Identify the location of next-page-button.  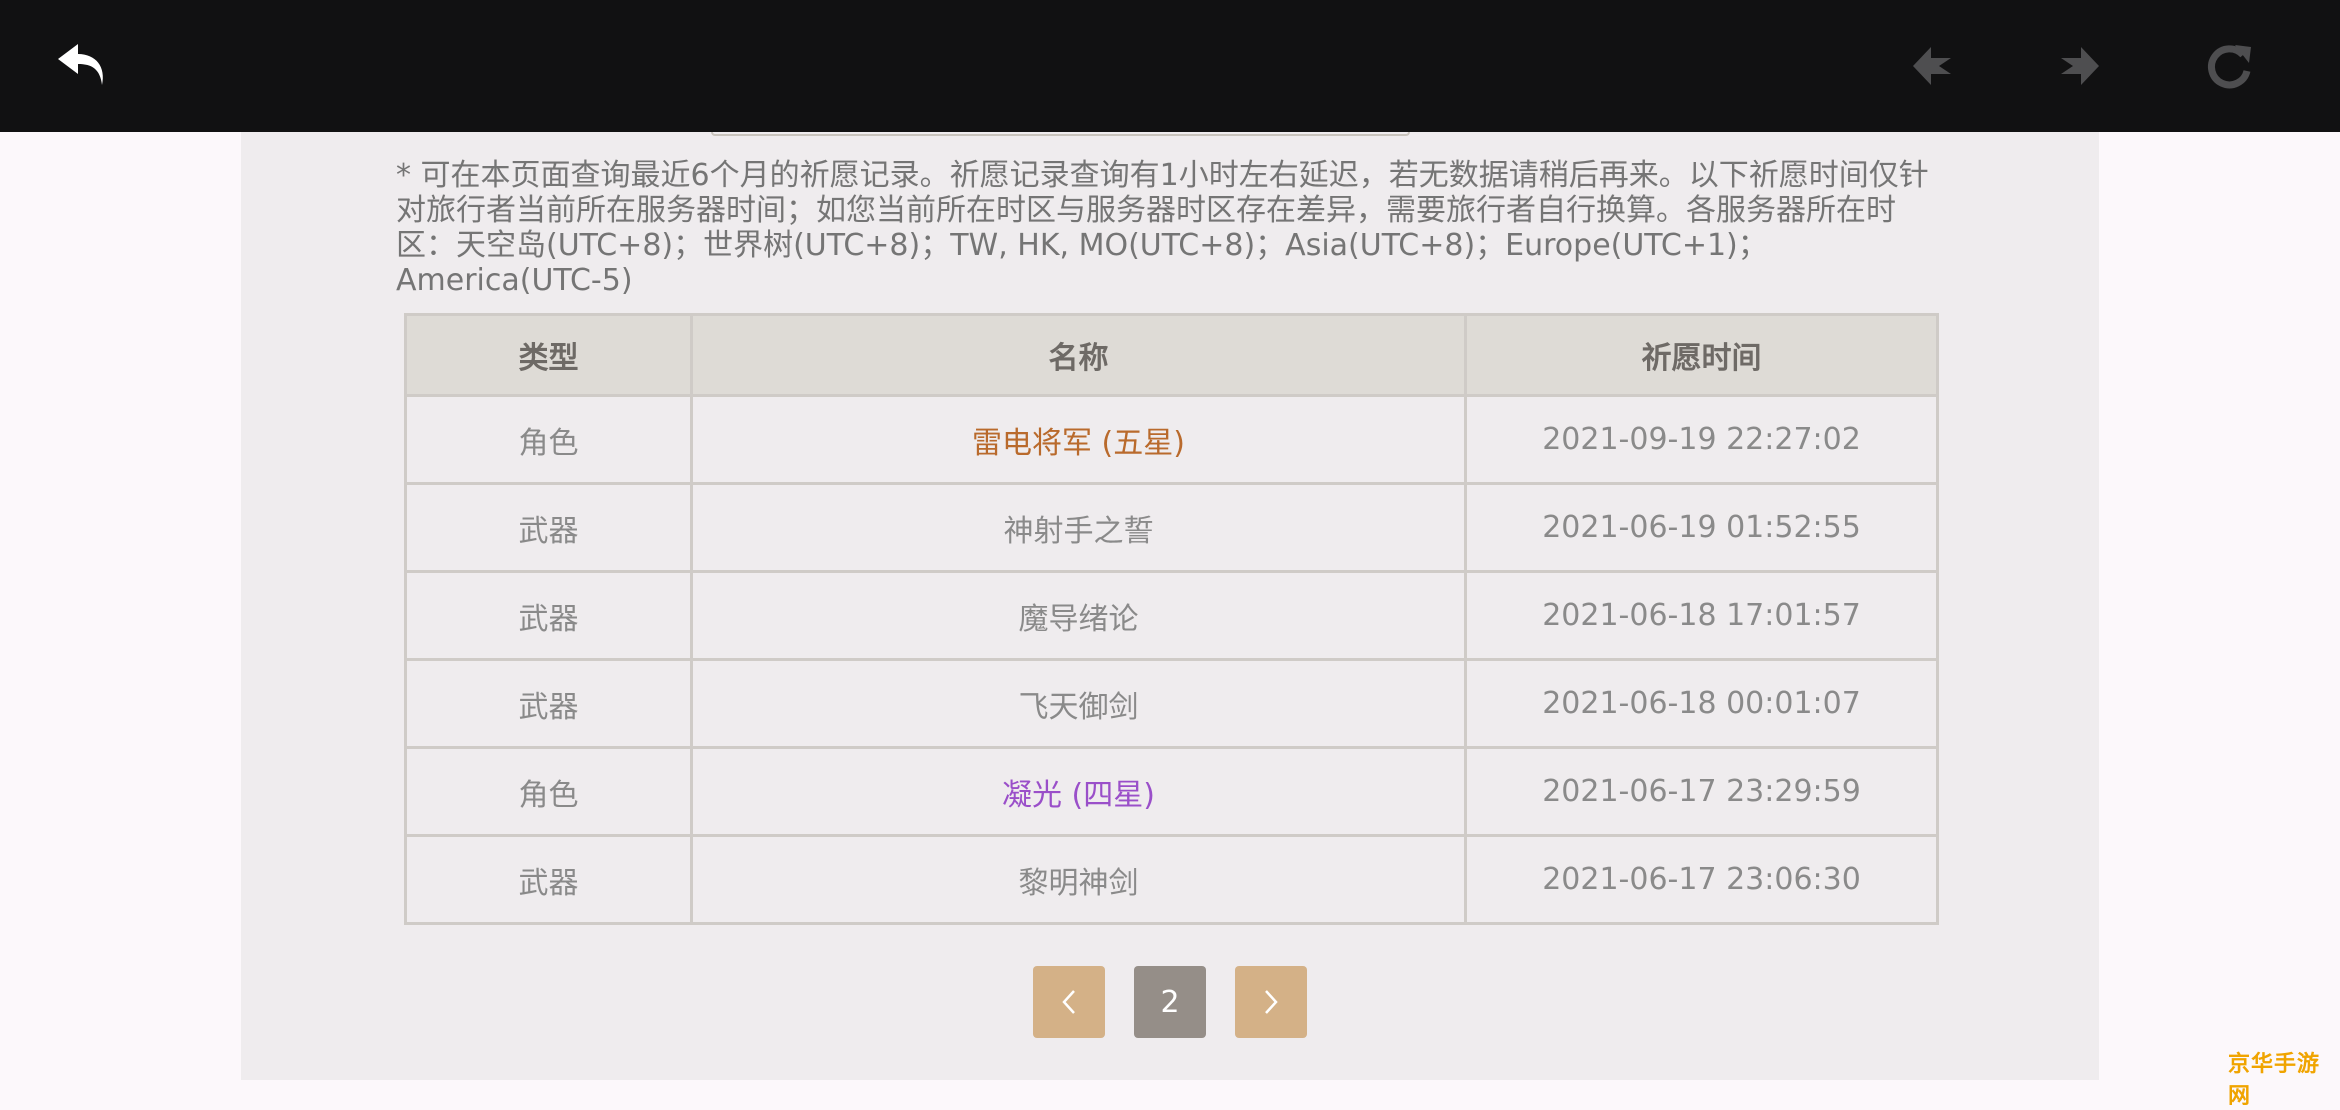
(1271, 1002).